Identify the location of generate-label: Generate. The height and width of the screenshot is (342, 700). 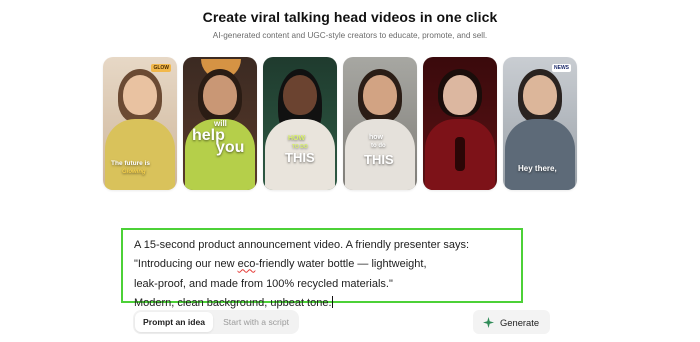
(520, 322).